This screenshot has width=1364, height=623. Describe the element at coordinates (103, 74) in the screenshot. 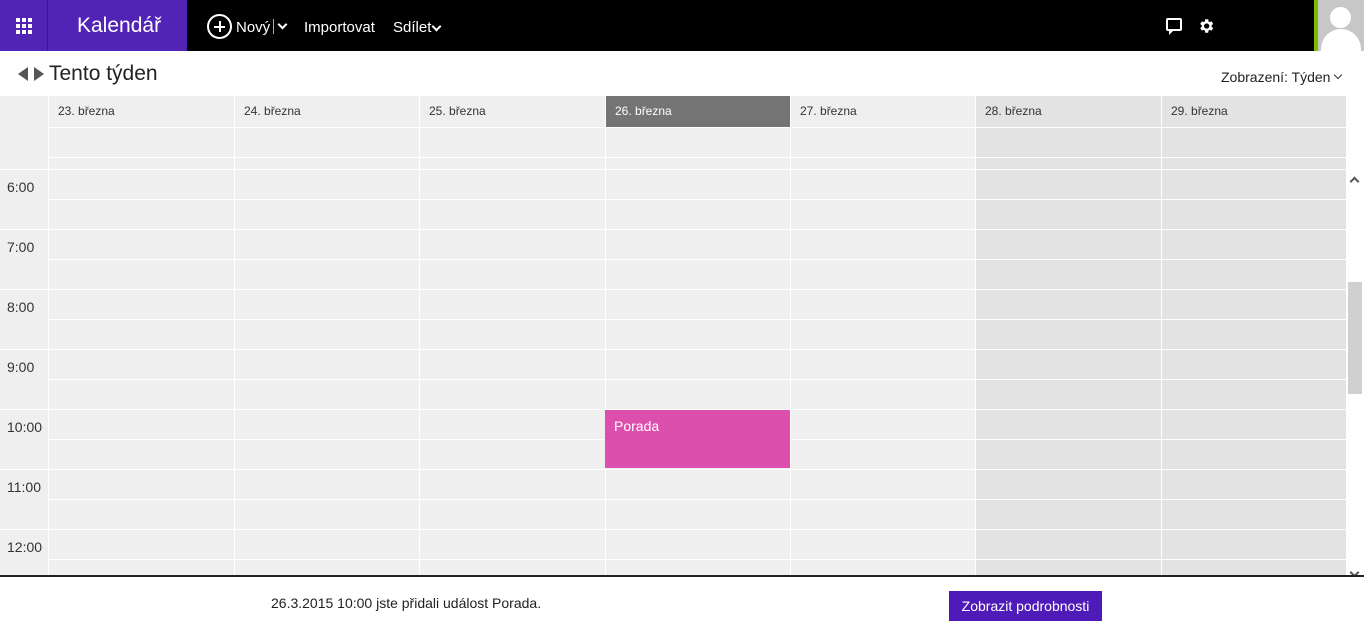

I see `period-title: Tento týden` at that location.